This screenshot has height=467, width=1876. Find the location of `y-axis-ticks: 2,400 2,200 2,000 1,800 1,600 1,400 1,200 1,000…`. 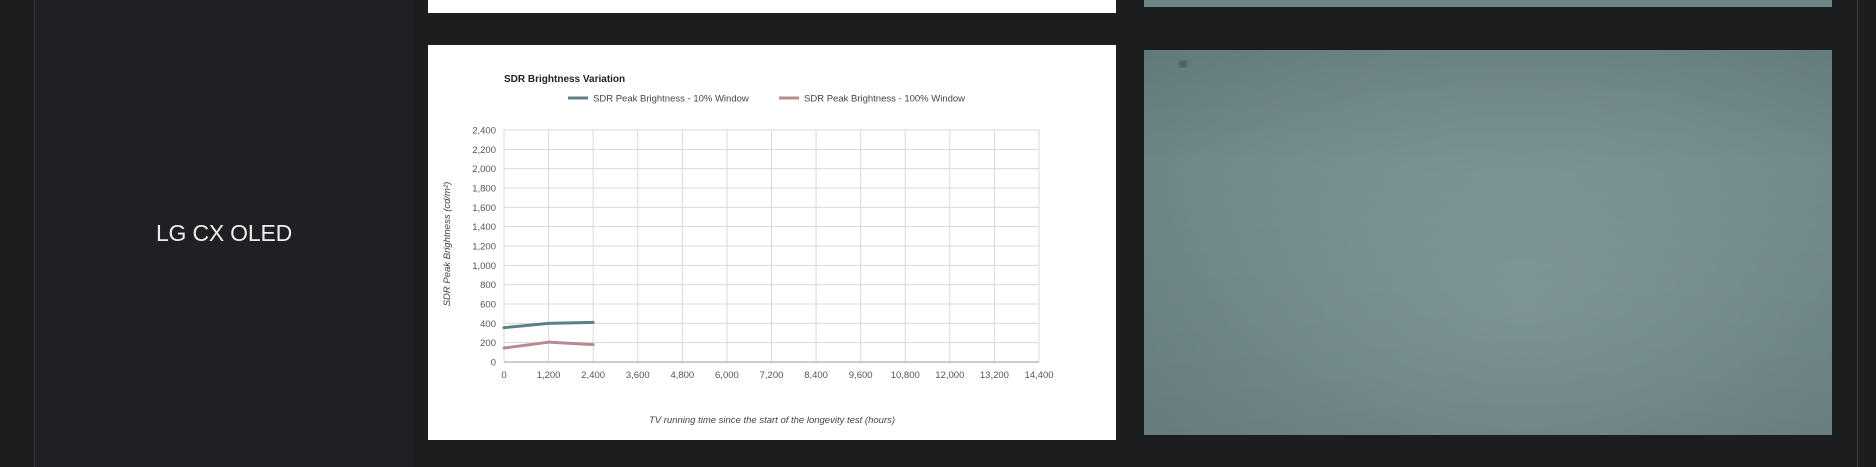

y-axis-ticks: 2,400 2,200 2,000 1,800 1,600 1,400 1,200 1,000… is located at coordinates (484, 247).